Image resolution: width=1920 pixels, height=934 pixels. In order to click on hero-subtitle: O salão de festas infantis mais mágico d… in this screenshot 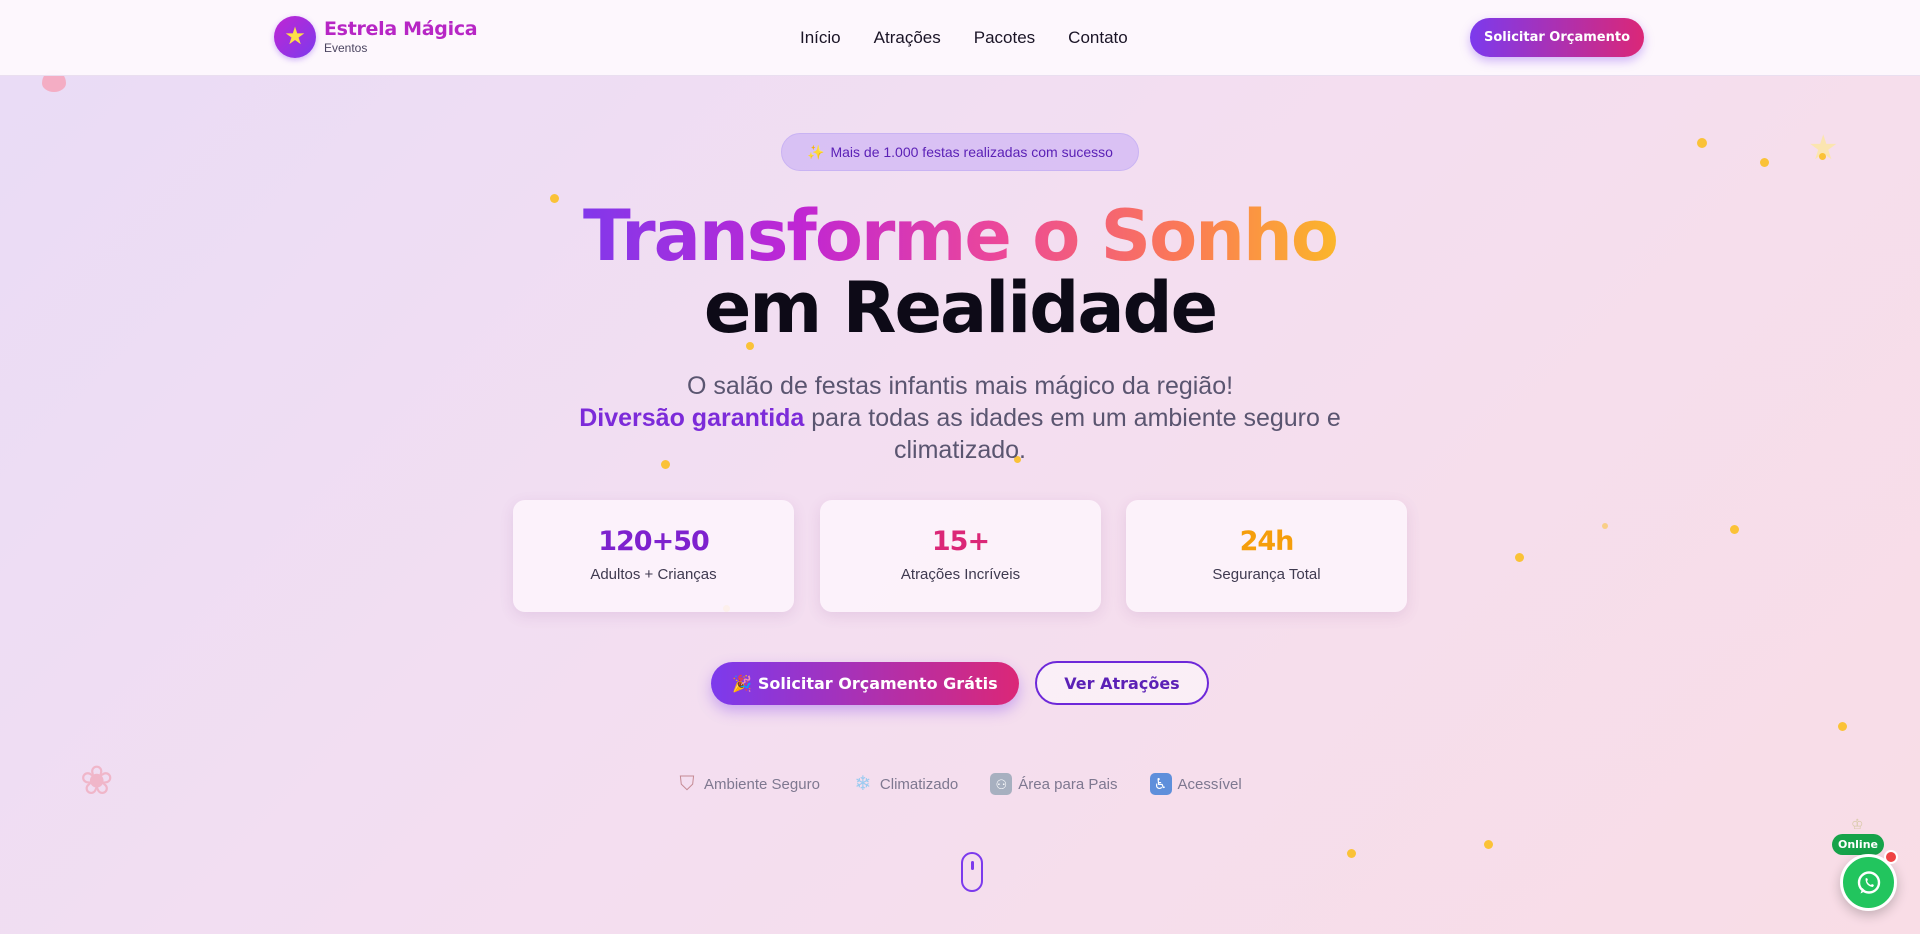, I will do `click(960, 418)`.